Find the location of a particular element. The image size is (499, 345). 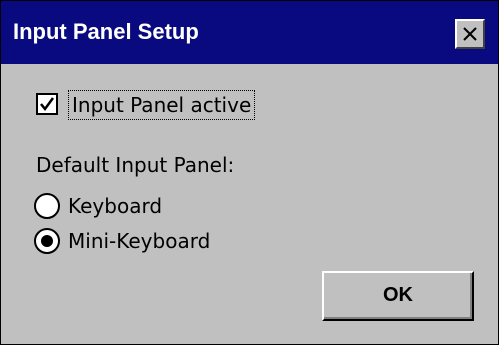

checkmark-icon is located at coordinates (47, 104).